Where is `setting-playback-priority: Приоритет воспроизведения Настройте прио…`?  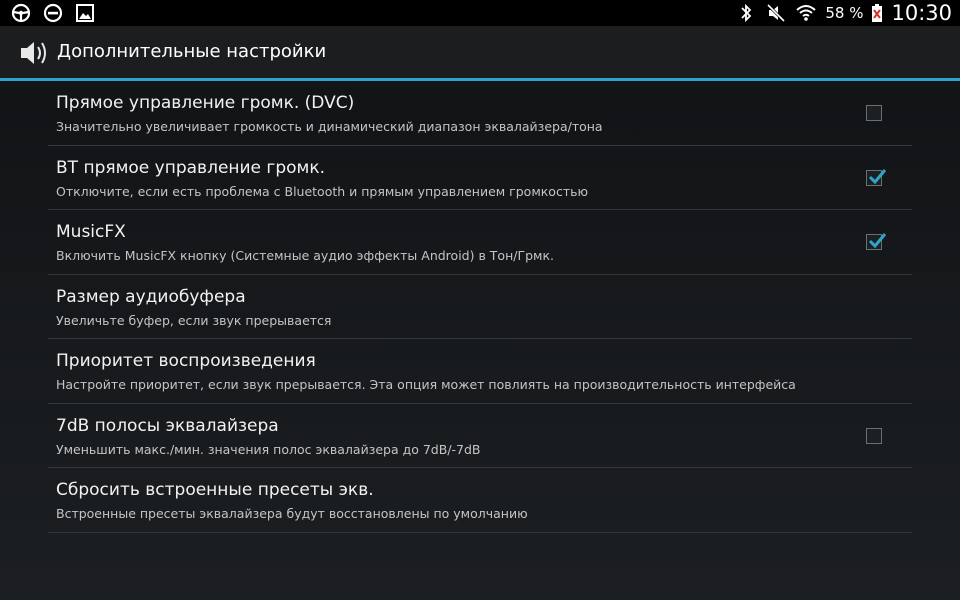 setting-playback-priority: Приоритет воспроизведения Настройте прио… is located at coordinates (480, 371).